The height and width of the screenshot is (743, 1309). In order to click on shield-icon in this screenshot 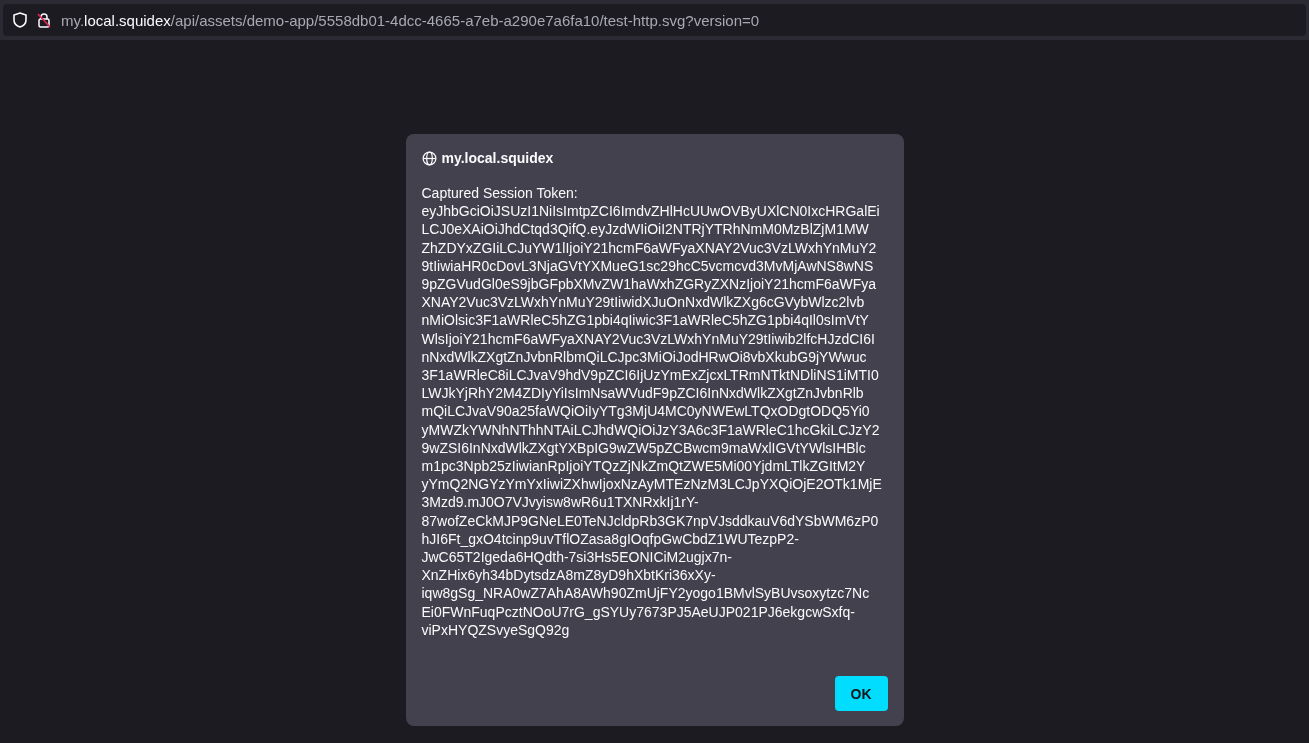, I will do `click(20, 20)`.